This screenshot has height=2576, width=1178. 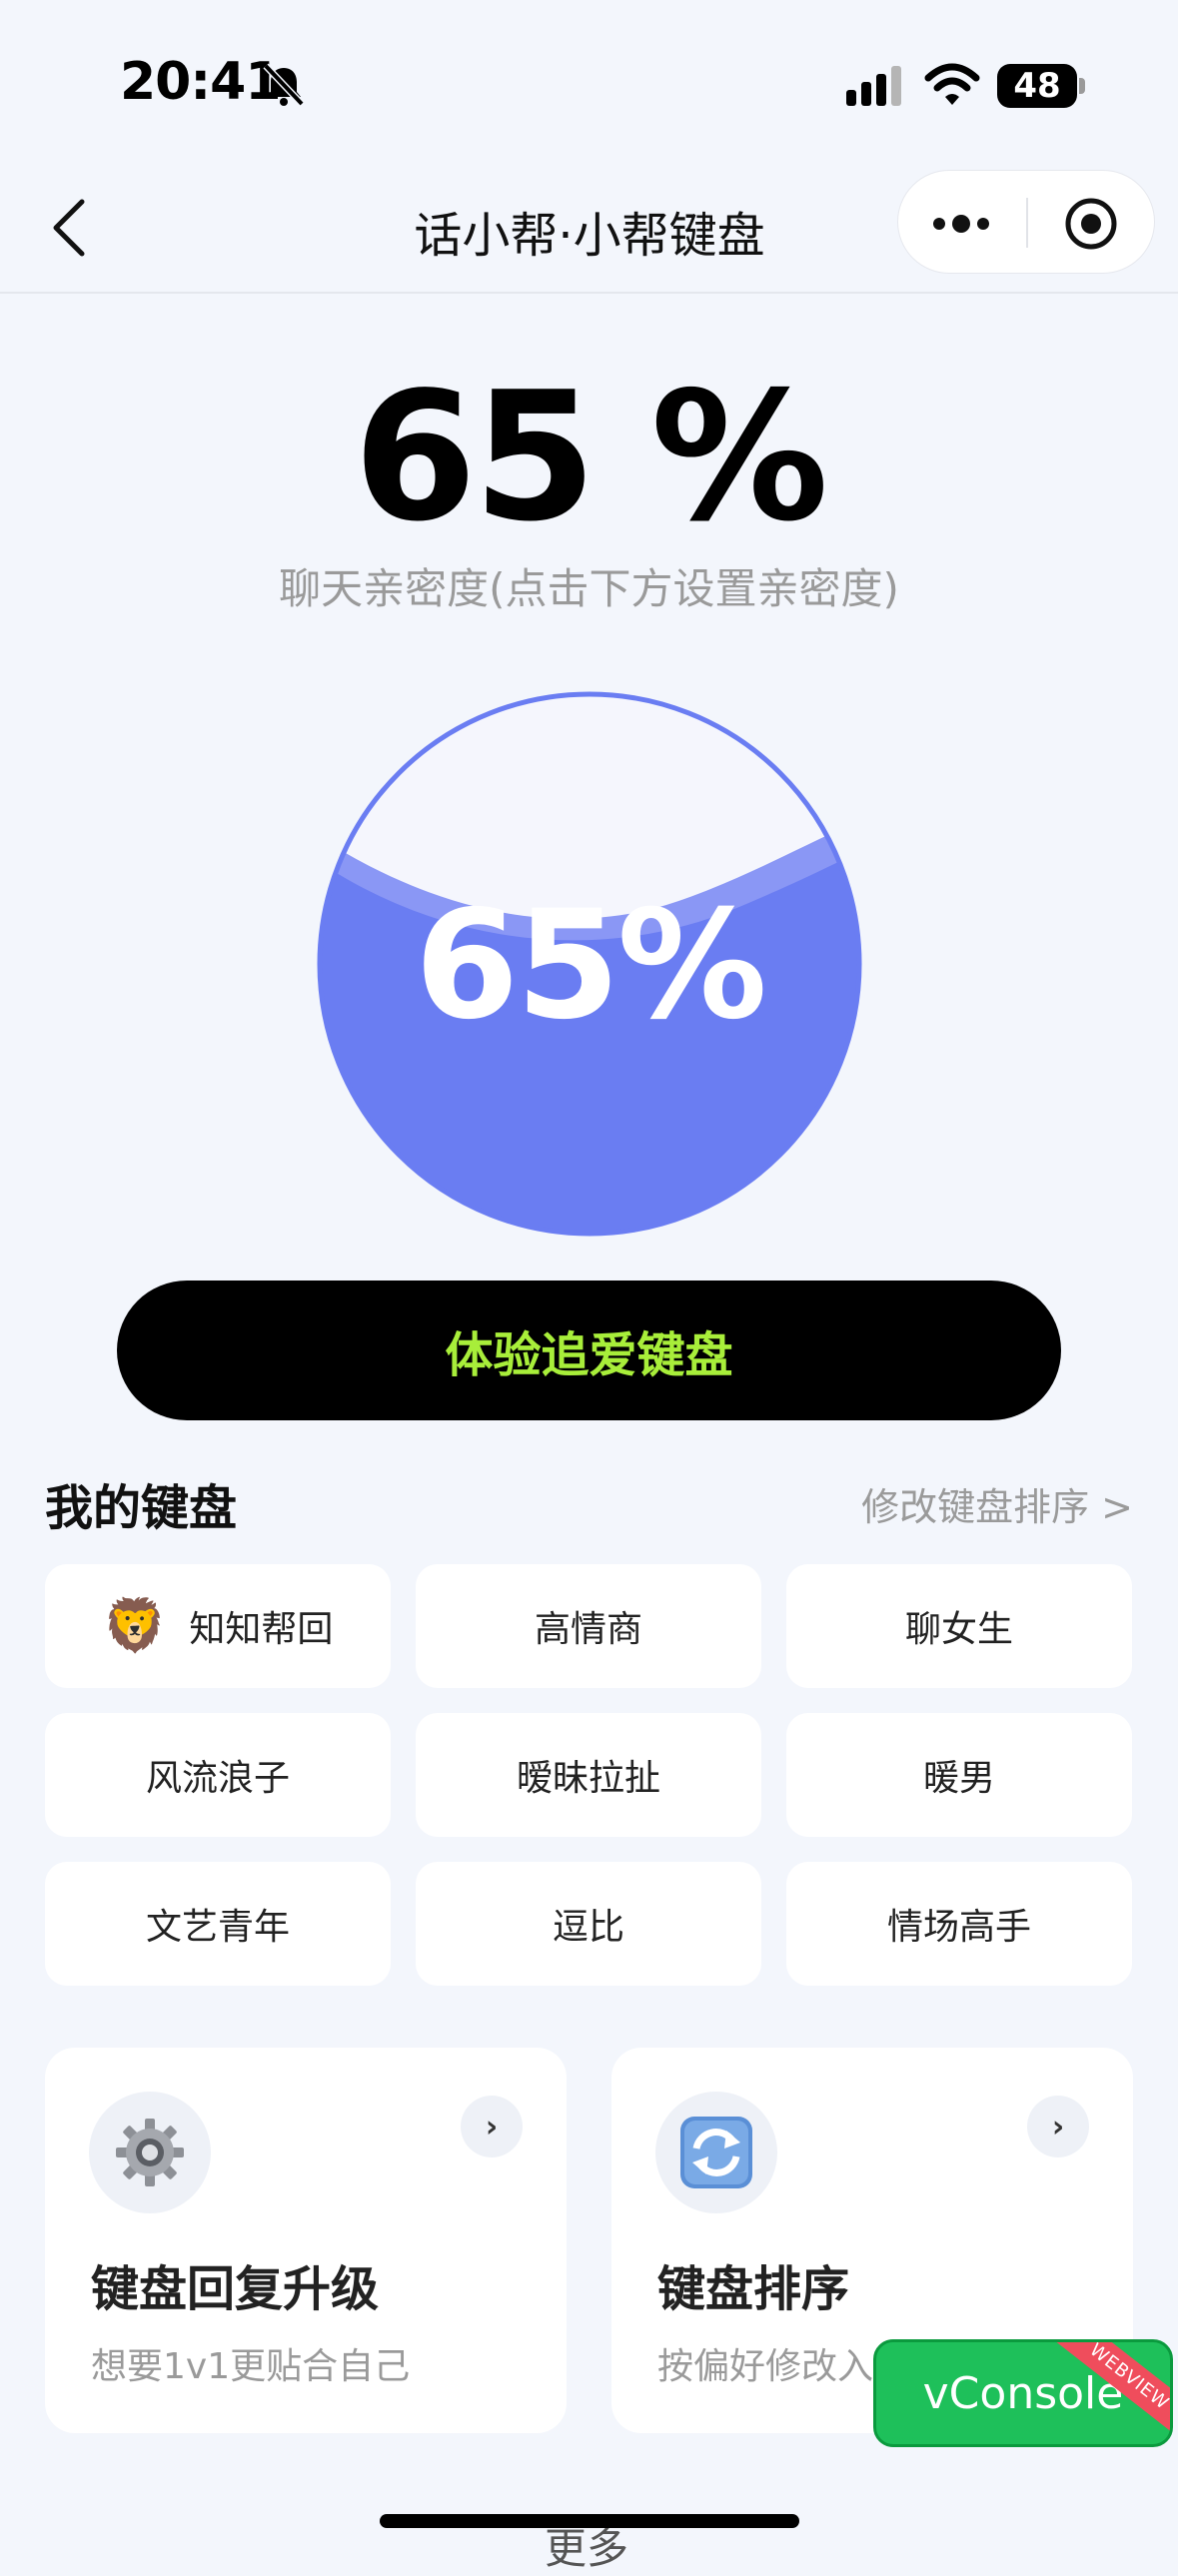 I want to click on keyboard-chip: 逗比, so click(x=588, y=1924).